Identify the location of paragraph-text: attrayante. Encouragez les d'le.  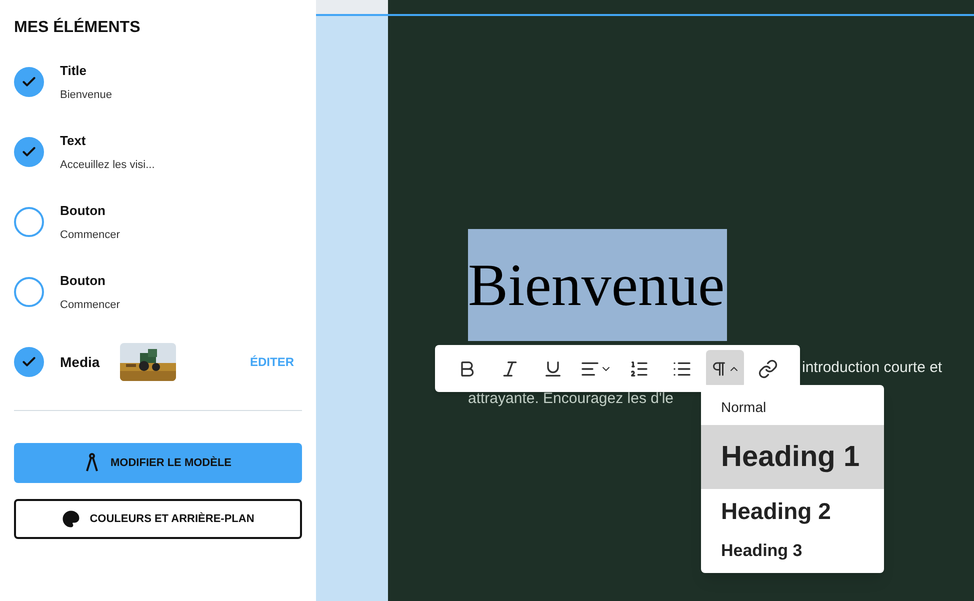
(571, 399).